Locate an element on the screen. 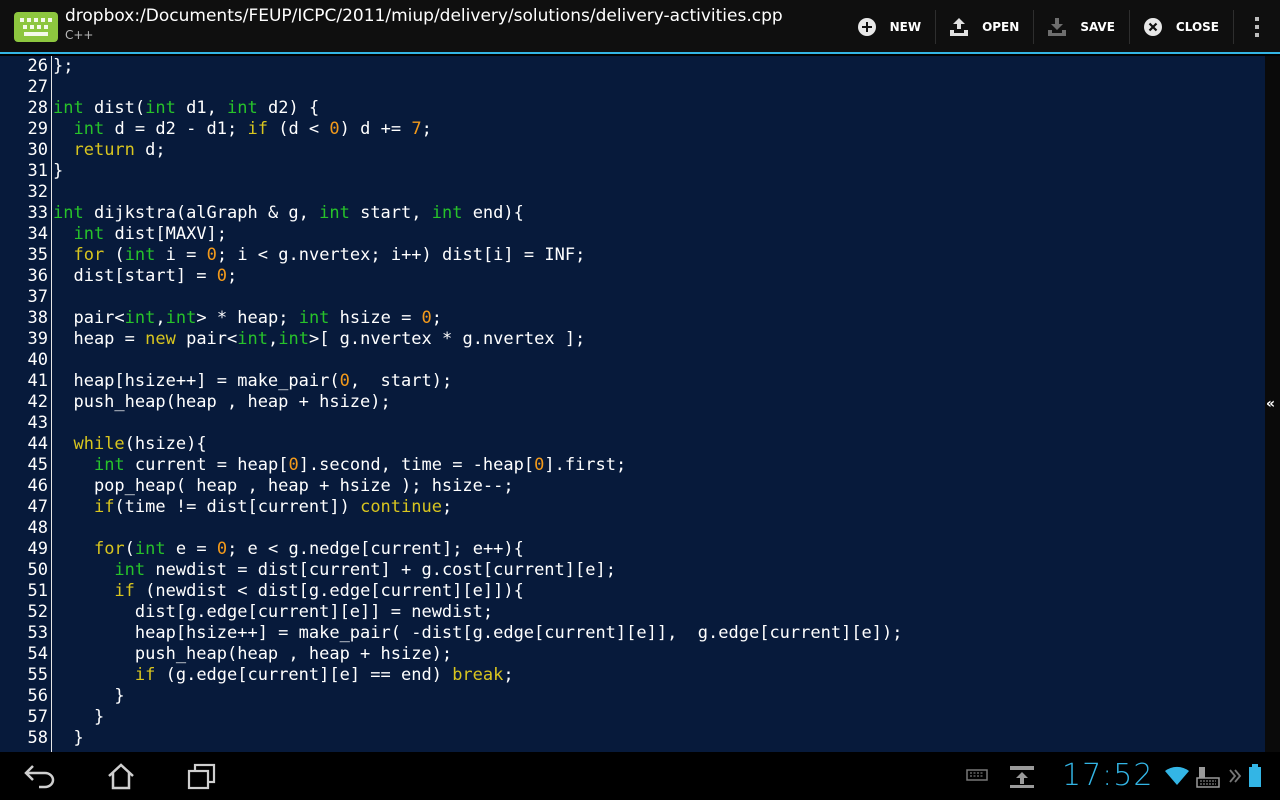 This screenshot has height=800, width=1280. battery-icon is located at coordinates (1255, 776).